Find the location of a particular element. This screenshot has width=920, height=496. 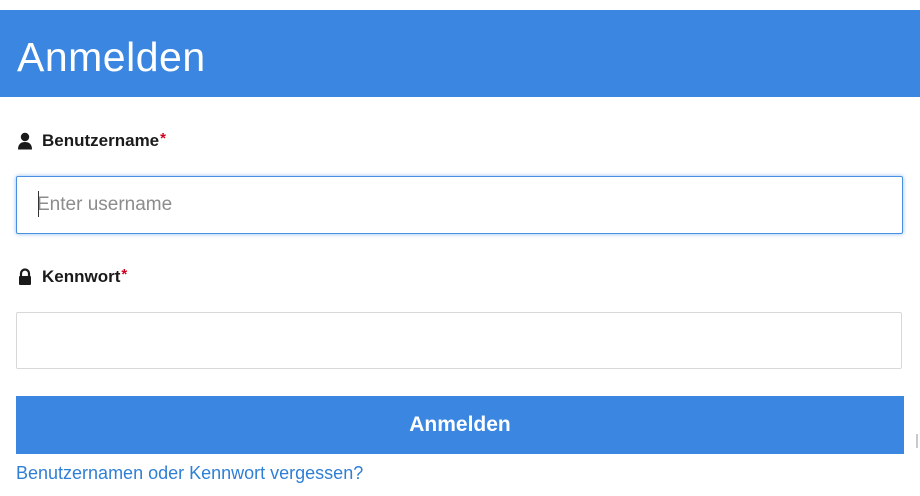

text-caret is located at coordinates (38, 204).